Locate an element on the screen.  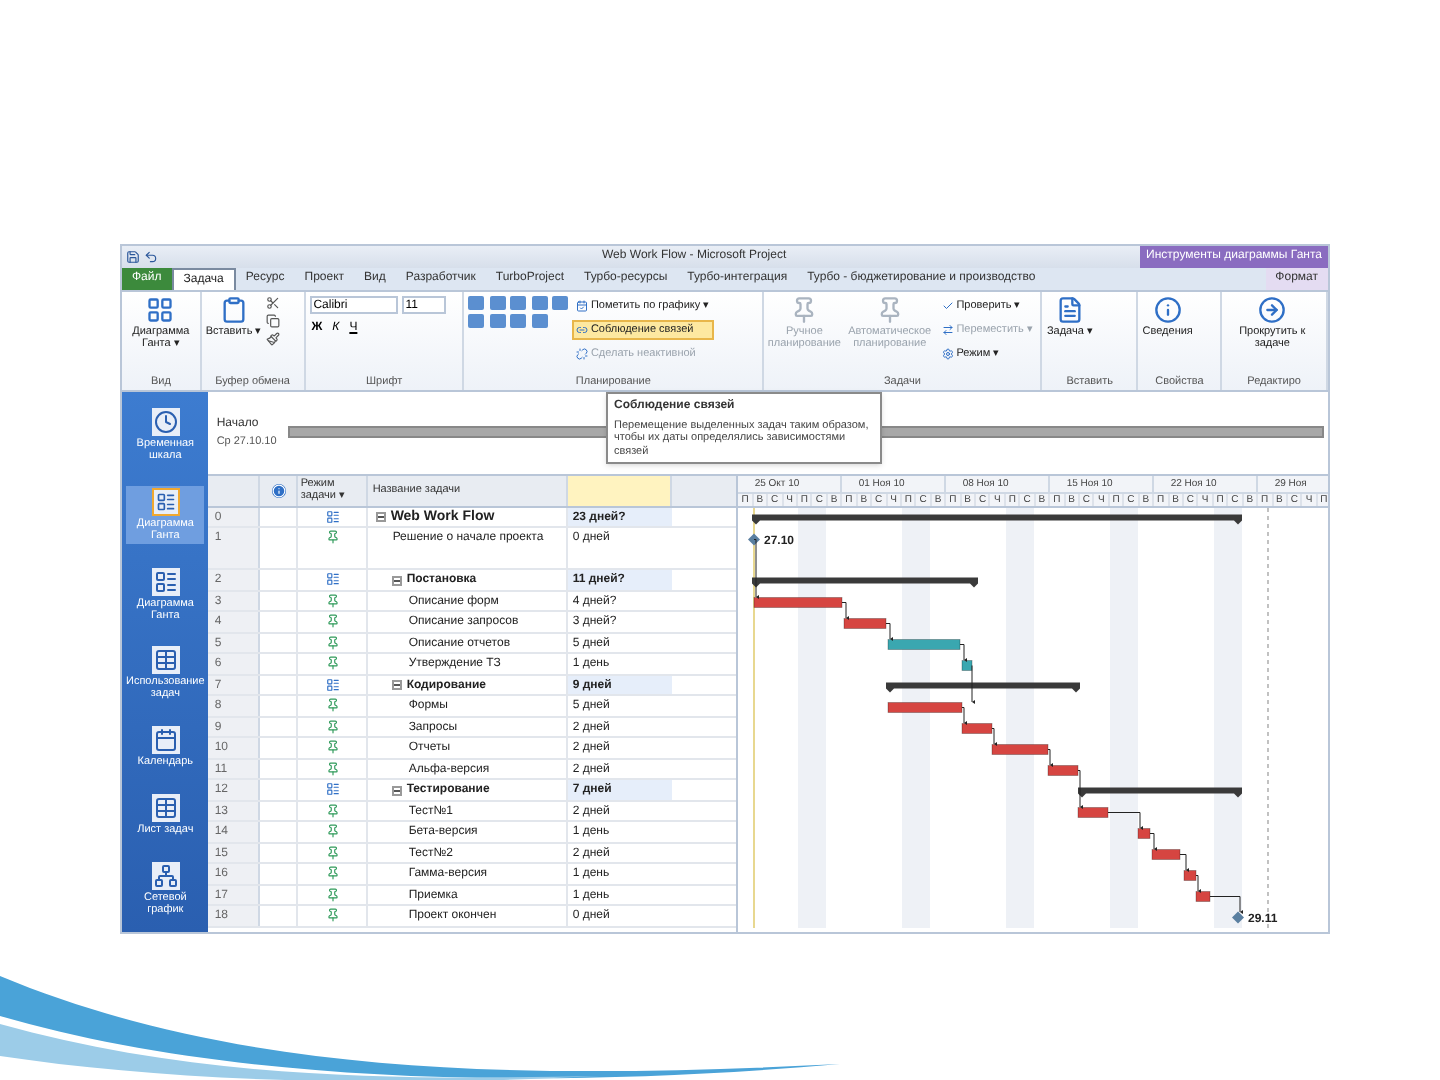
network-icon is located at coordinates (165, 875).